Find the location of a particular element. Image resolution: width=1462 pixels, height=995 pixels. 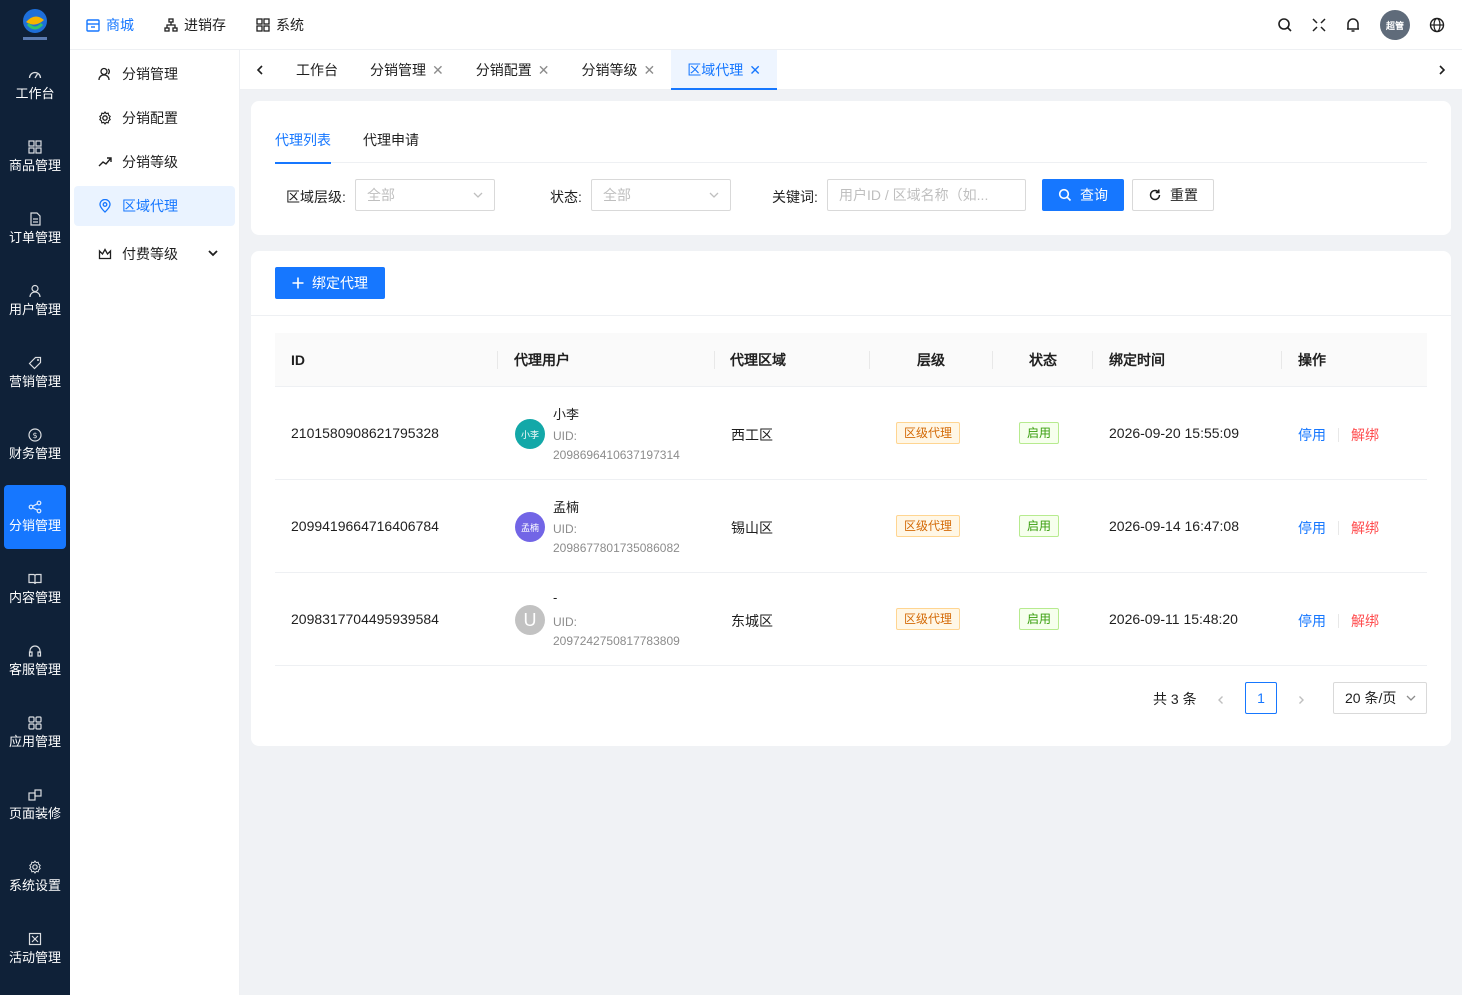

pagination-total: 共 3 条 is located at coordinates (1175, 699).